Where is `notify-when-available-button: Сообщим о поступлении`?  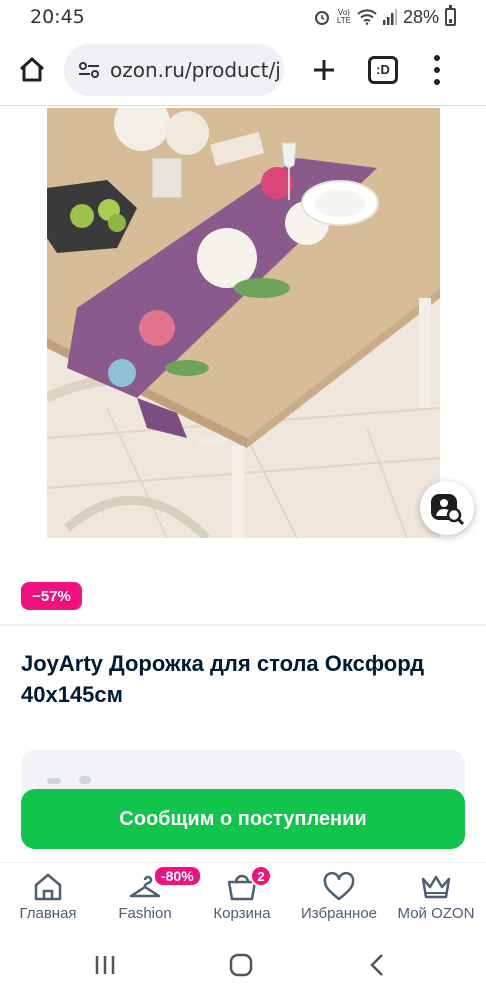
notify-when-available-button: Сообщим о поступлении is located at coordinates (243, 819).